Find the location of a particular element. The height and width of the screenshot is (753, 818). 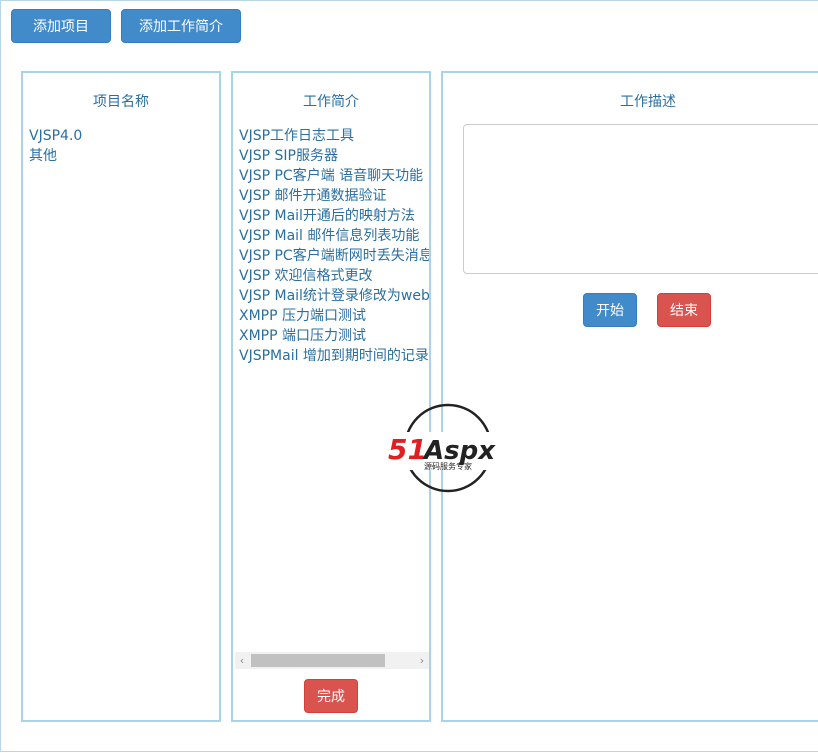

add-work-summary-button: 添加工作简介 is located at coordinates (181, 26).